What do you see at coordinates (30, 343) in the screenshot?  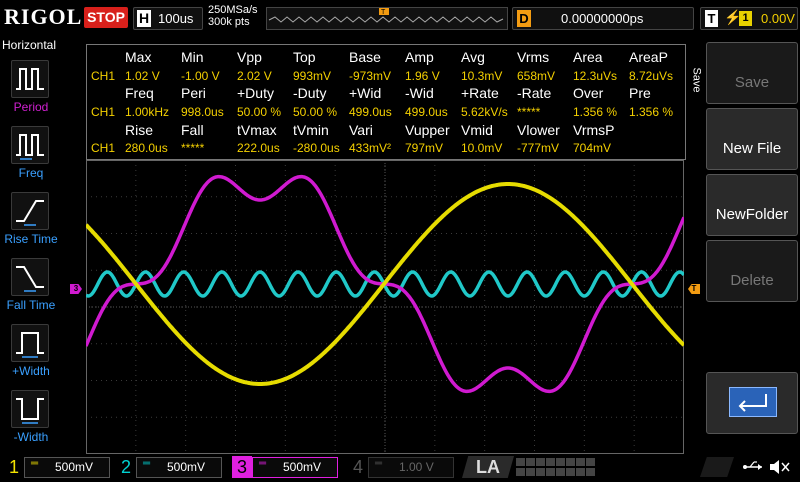 I see `pos-width-icon` at bounding box center [30, 343].